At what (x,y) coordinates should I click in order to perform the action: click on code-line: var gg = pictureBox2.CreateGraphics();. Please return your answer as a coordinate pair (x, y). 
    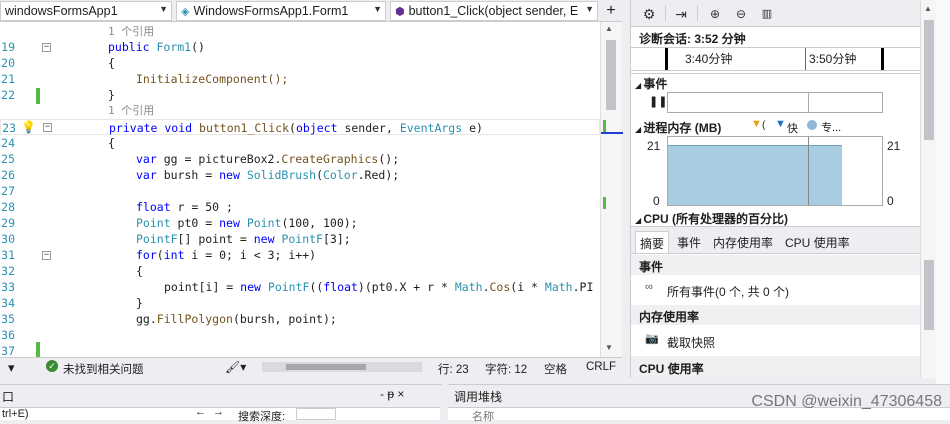
    Looking at the image, I should click on (268, 159).